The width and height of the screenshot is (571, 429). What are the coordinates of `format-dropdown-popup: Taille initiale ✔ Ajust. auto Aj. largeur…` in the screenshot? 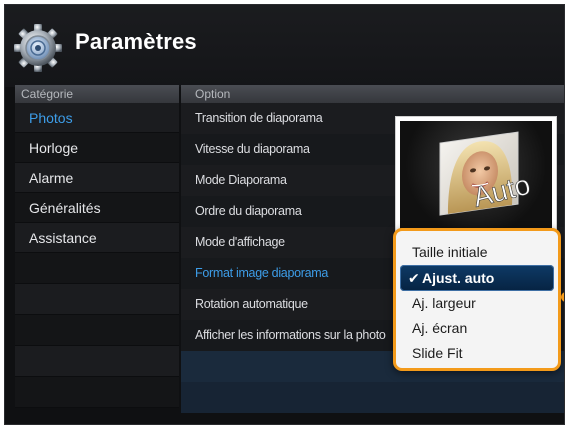 It's located at (477, 299).